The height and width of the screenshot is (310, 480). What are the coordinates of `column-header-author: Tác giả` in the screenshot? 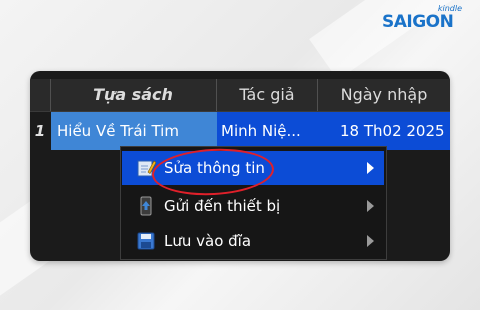 It's located at (267, 95).